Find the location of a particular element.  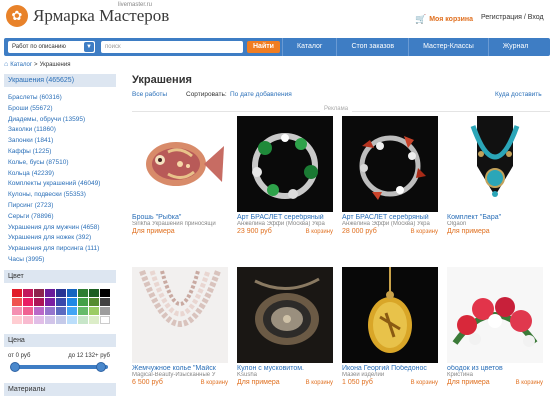

nav-item-journal: Журнал is located at coordinates (515, 47).